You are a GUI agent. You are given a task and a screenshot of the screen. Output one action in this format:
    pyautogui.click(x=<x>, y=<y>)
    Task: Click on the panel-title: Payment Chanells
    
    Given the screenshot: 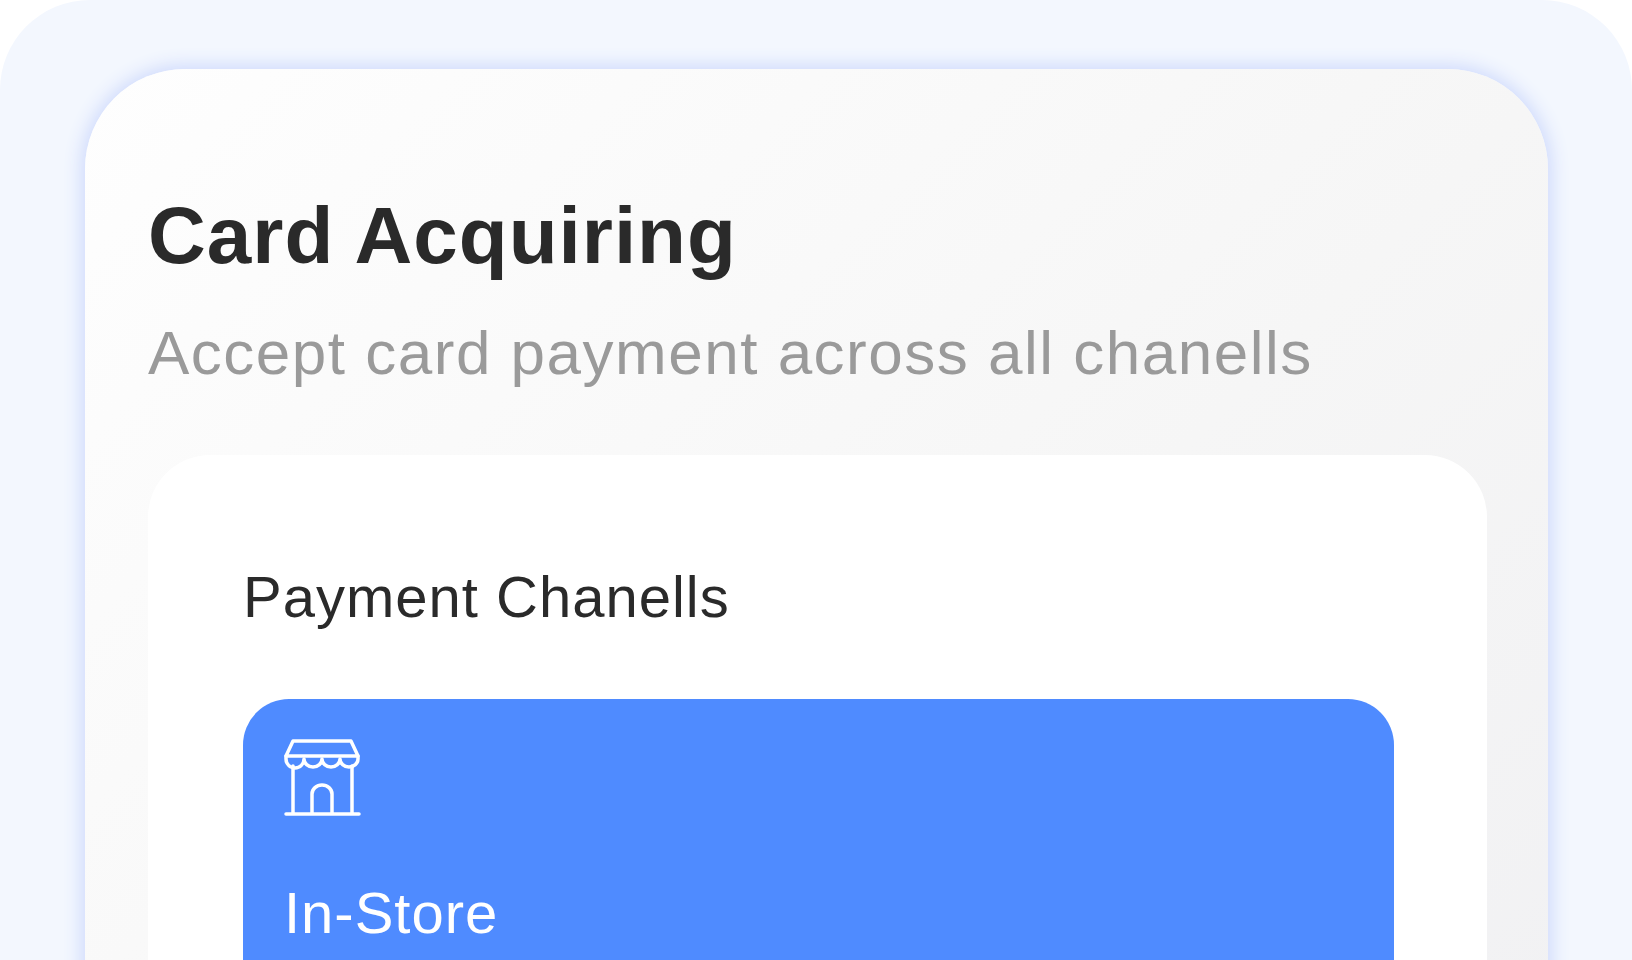 What is the action you would take?
    pyautogui.click(x=486, y=597)
    